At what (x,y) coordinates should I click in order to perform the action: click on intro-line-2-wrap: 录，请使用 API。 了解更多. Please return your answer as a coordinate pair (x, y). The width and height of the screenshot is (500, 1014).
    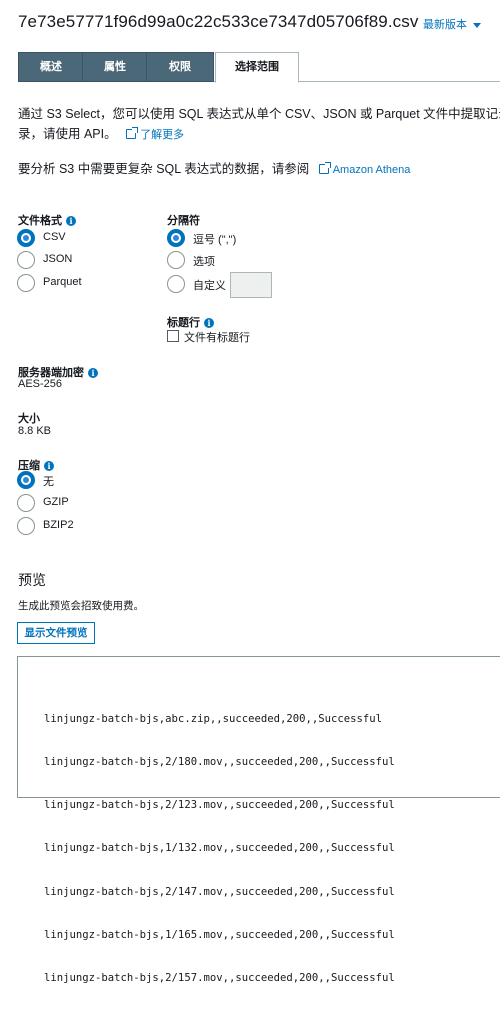
    Looking at the image, I should click on (259, 134).